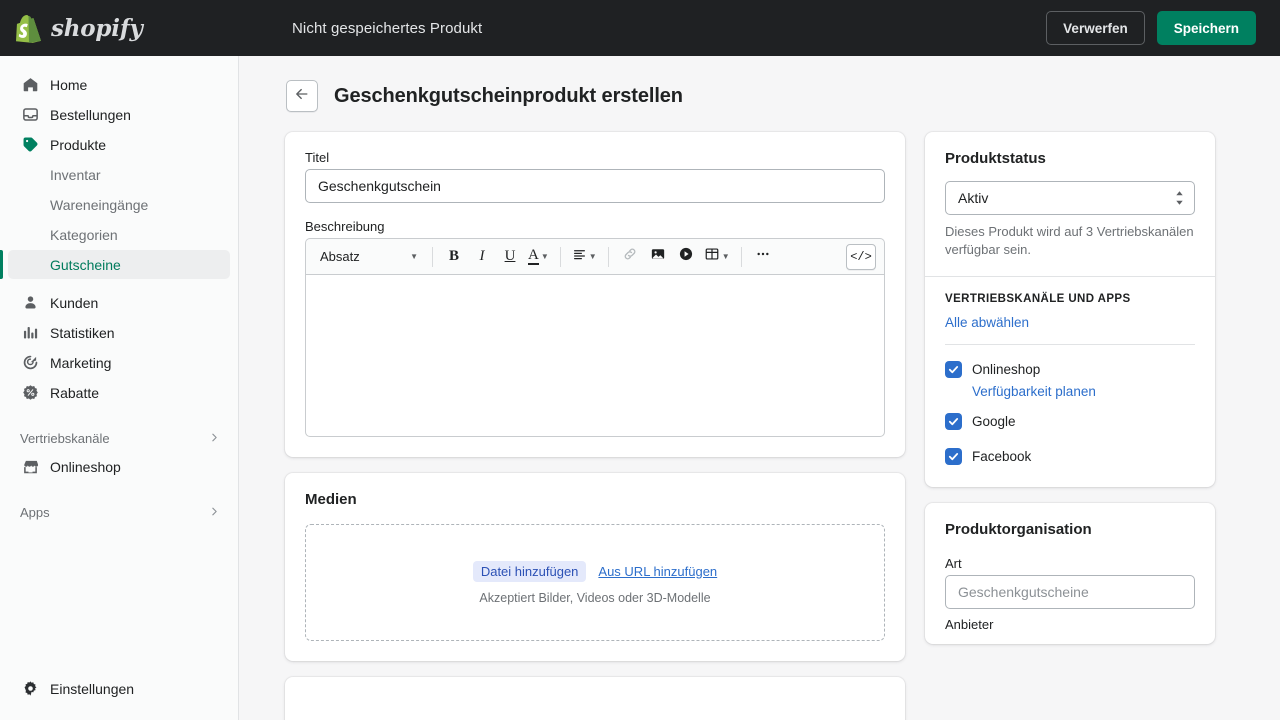  What do you see at coordinates (953, 369) in the screenshot?
I see `checkbox-onlineshop` at bounding box center [953, 369].